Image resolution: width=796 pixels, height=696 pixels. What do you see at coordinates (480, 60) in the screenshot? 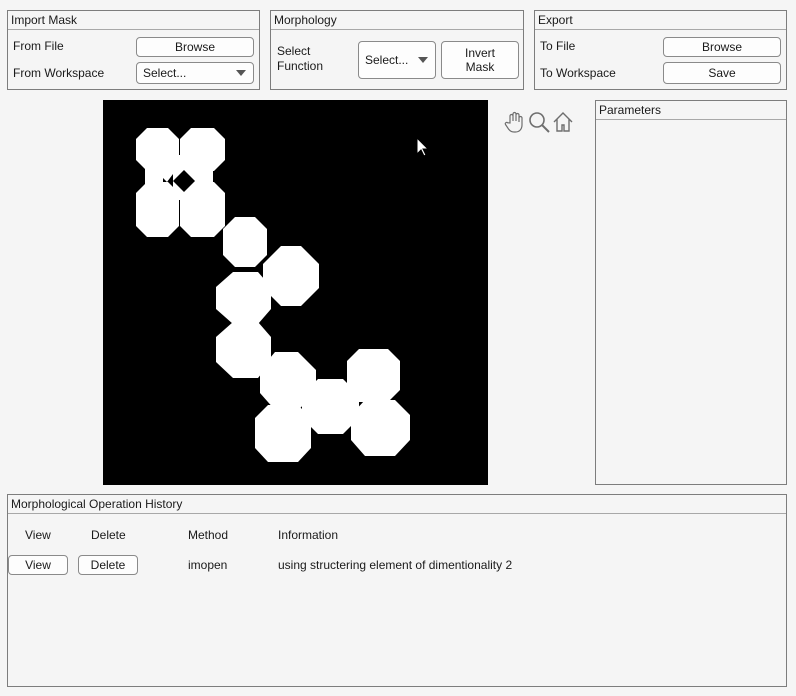
I see `invert-mask-button: Invert Mask` at bounding box center [480, 60].